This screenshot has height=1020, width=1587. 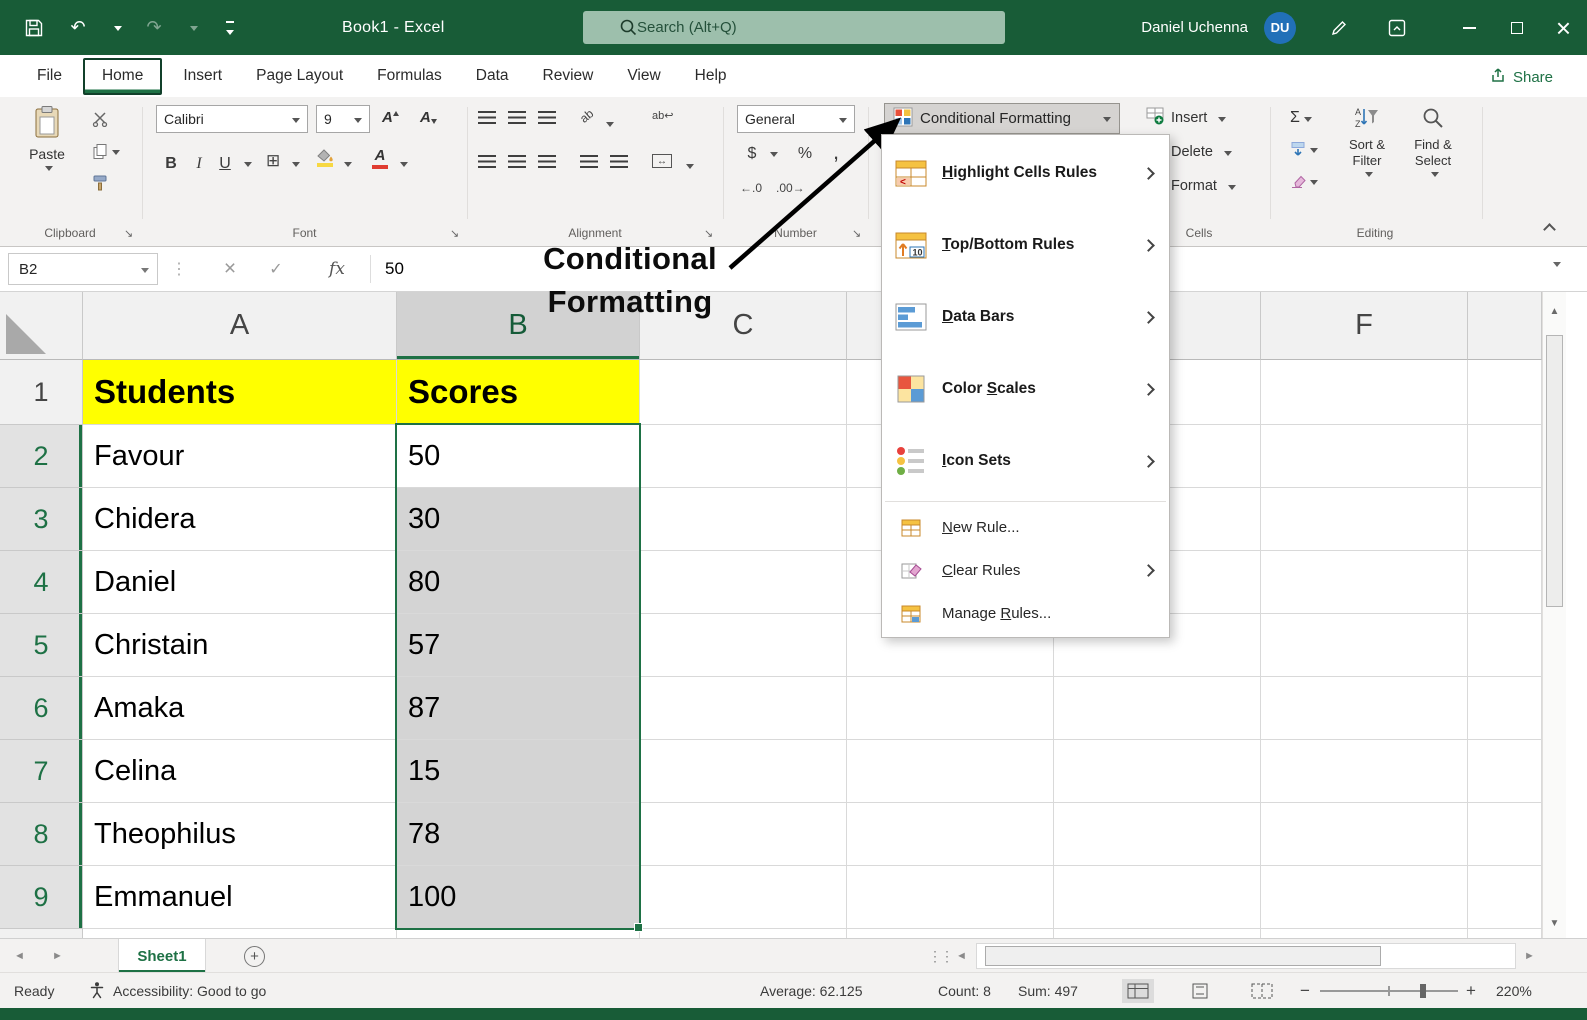 I want to click on redo-dropdown-icon, so click(x=194, y=28).